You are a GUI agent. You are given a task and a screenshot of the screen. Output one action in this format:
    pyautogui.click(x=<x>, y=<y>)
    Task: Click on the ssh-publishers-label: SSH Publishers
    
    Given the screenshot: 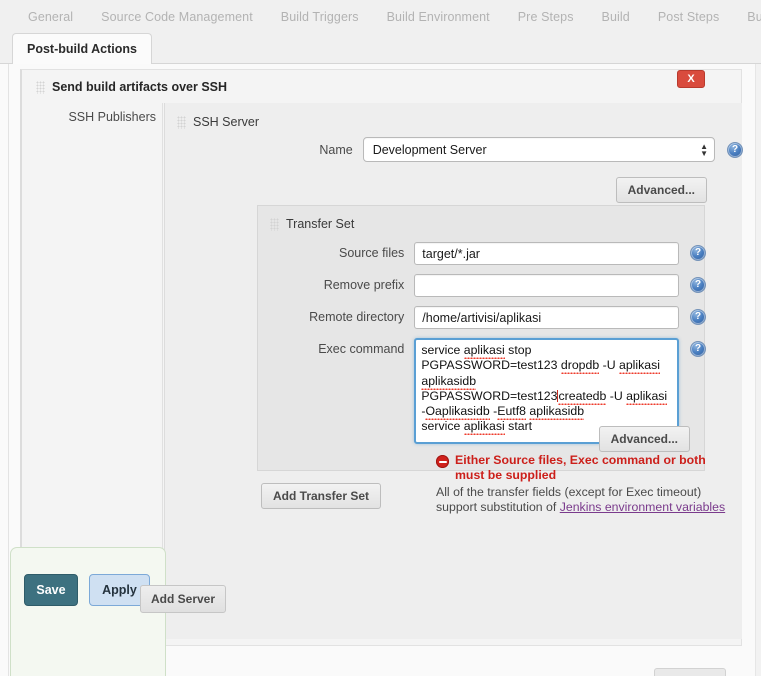 What is the action you would take?
    pyautogui.click(x=112, y=117)
    